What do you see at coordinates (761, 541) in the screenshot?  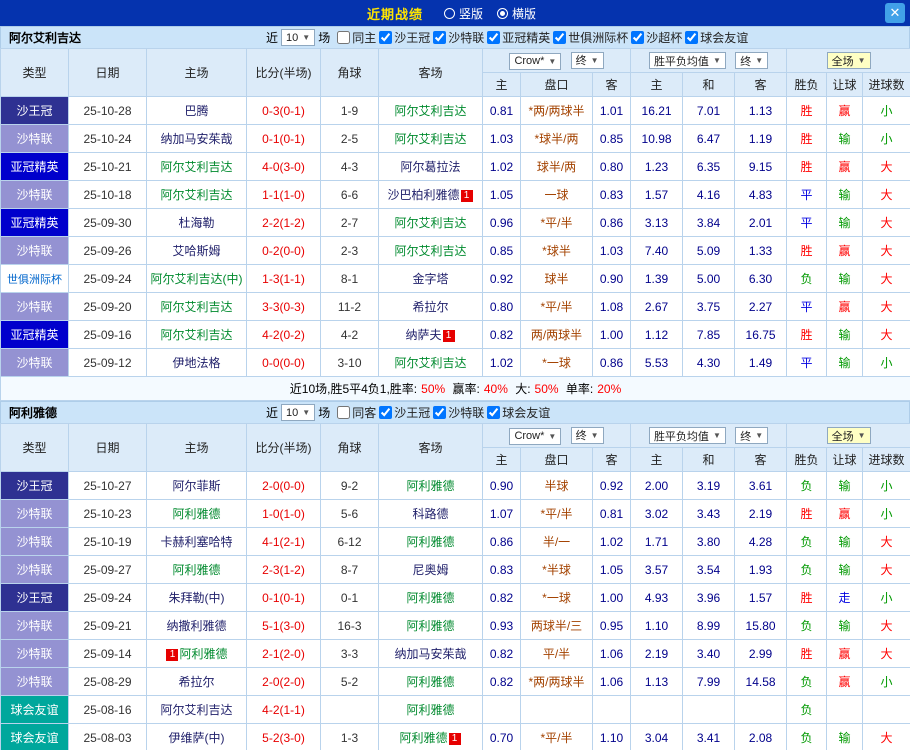 I see `cell-avg-lose: 4.28` at bounding box center [761, 541].